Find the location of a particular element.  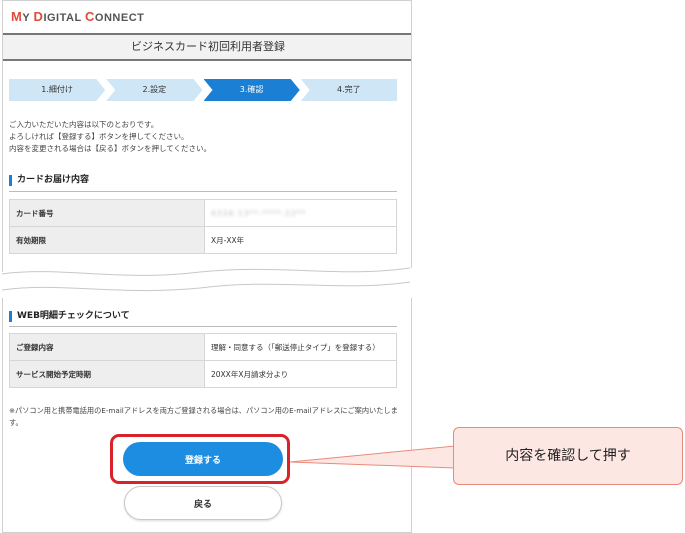

expiry-value: X月-XX年 is located at coordinates (300, 240).